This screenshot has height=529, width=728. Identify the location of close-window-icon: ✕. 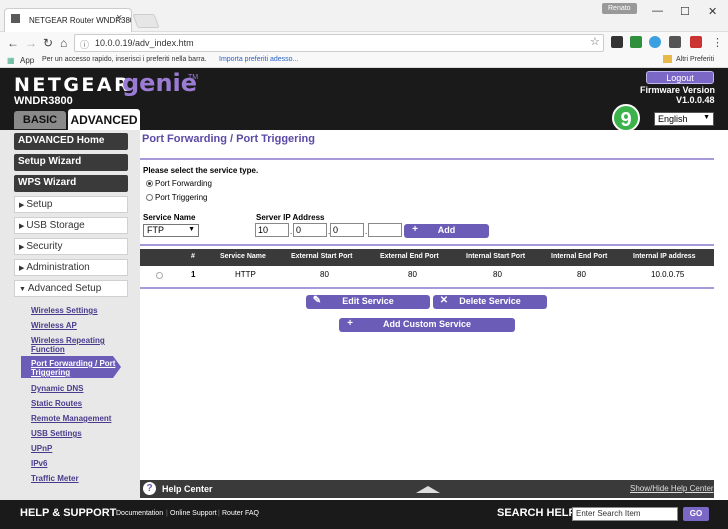
(712, 11).